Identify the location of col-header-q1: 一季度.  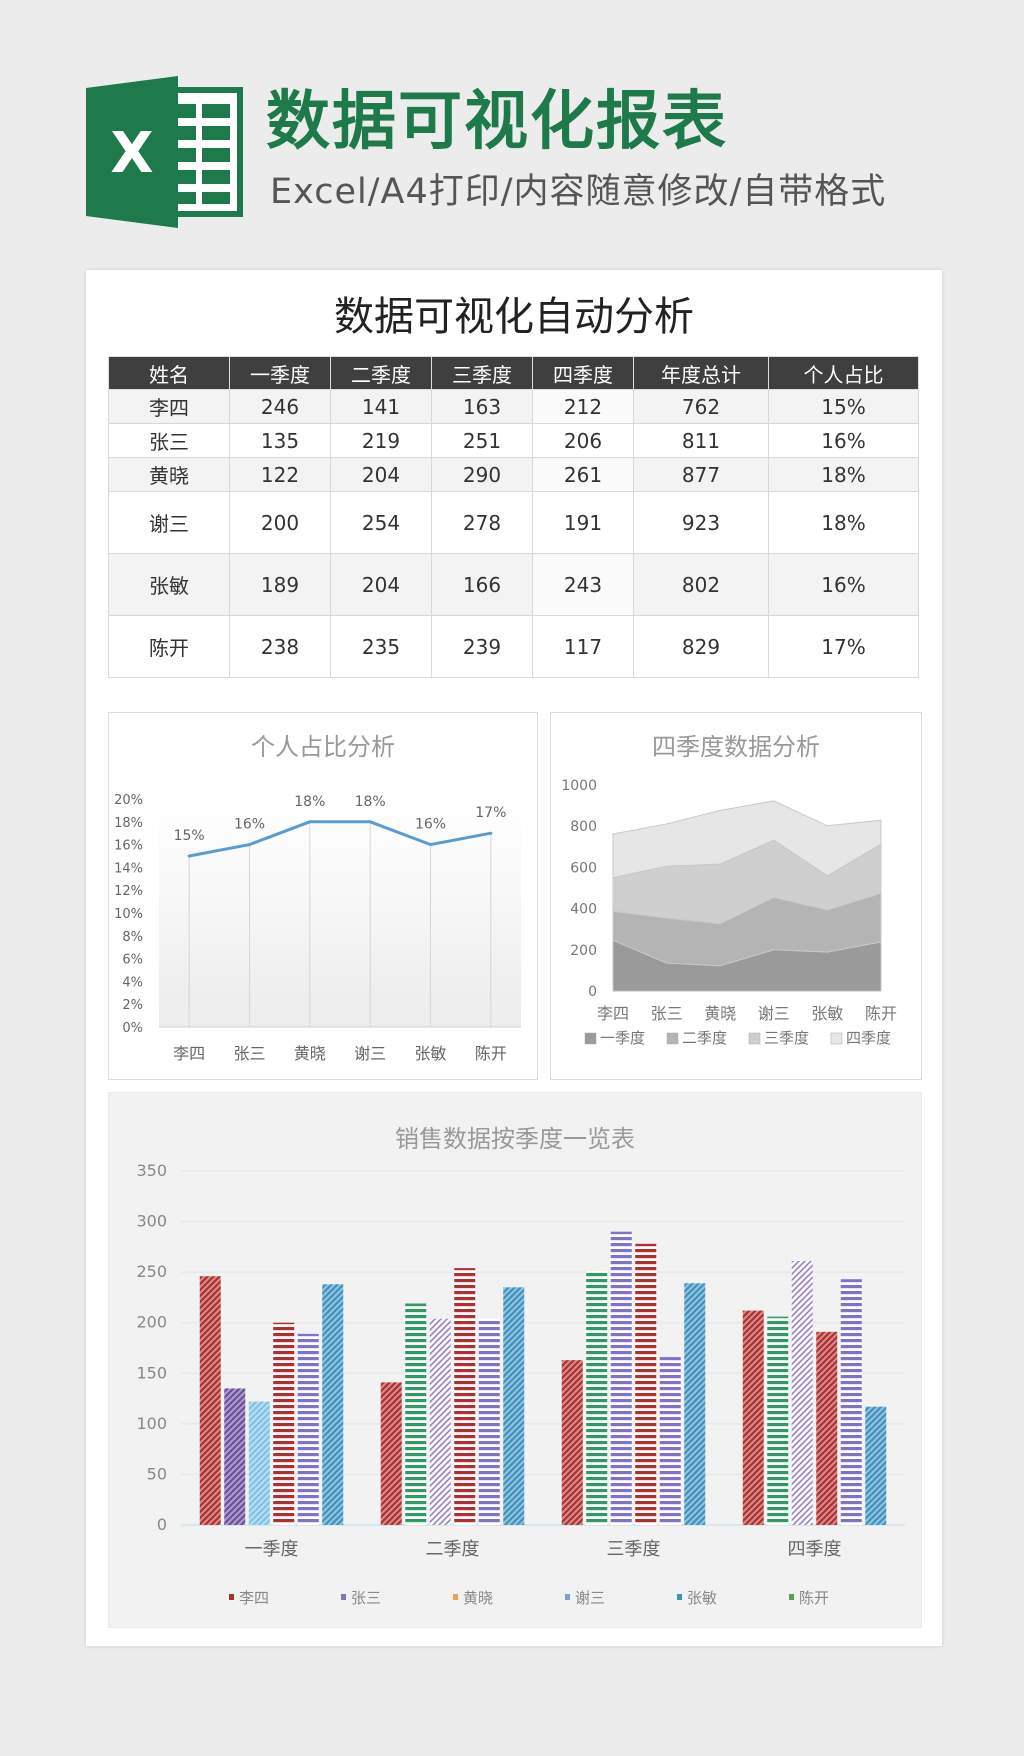
(280, 373).